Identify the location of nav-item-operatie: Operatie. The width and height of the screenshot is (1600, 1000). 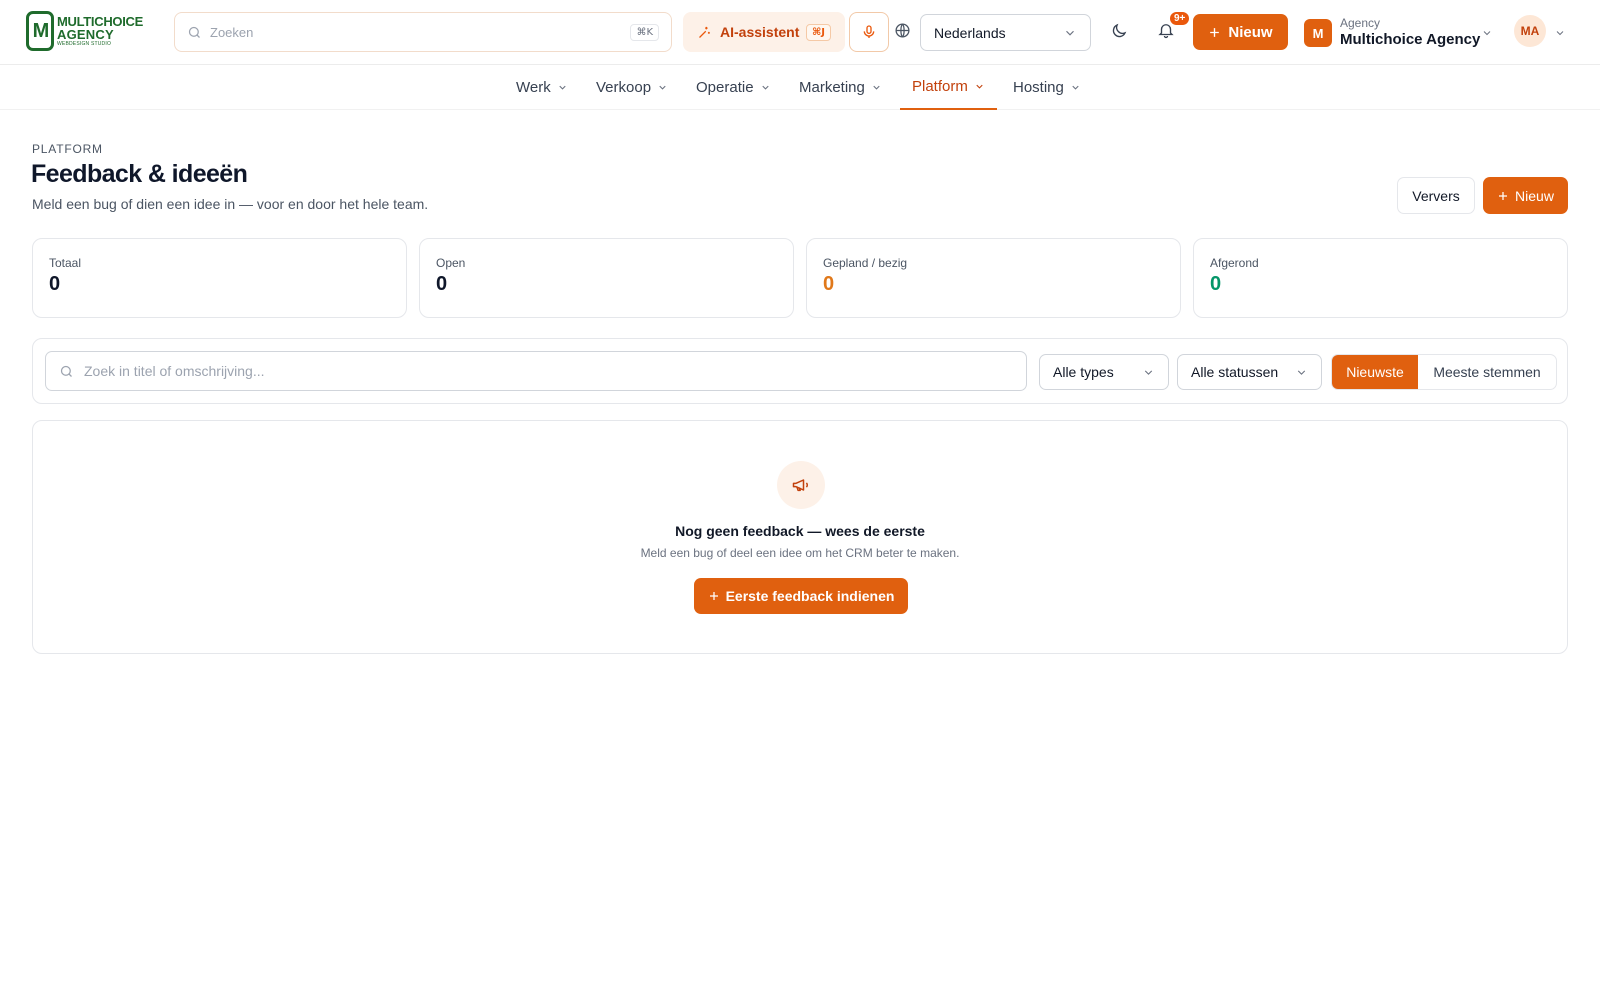
(733, 87).